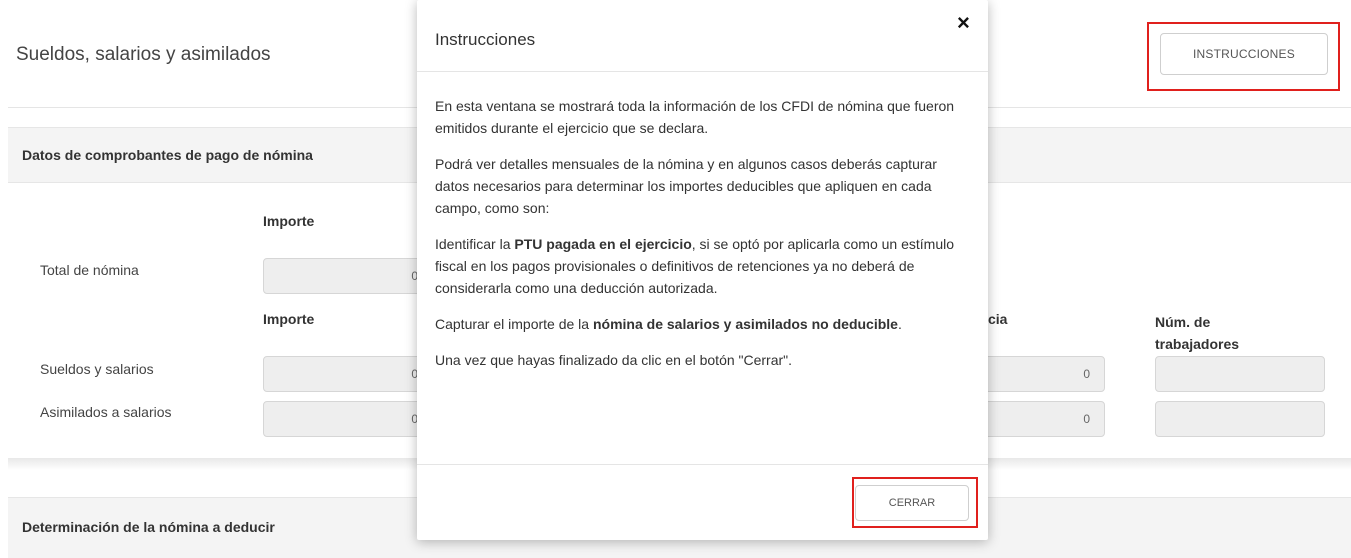 This screenshot has height=558, width=1351. I want to click on section-title-datos: Datos de comprobantes de pago de nómina, so click(167, 155).